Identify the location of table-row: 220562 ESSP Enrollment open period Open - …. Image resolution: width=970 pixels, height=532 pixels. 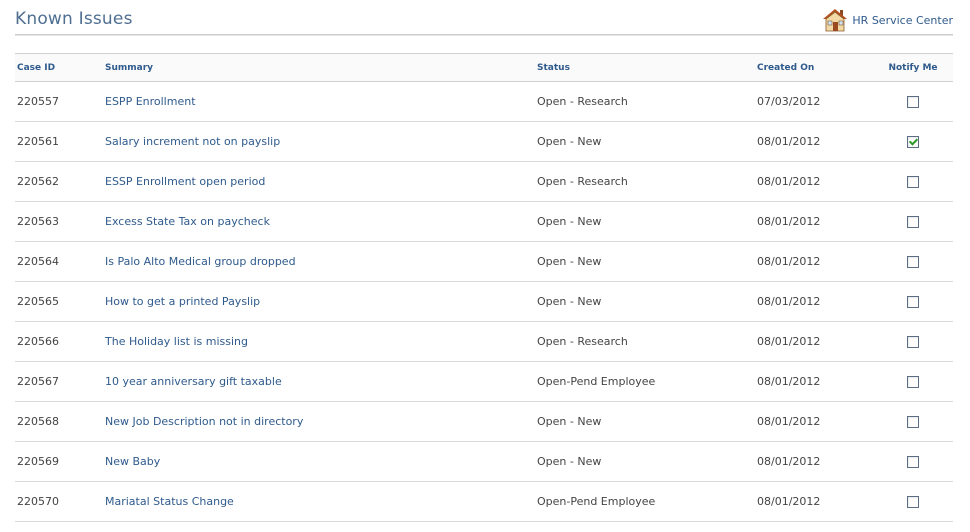
(484, 181).